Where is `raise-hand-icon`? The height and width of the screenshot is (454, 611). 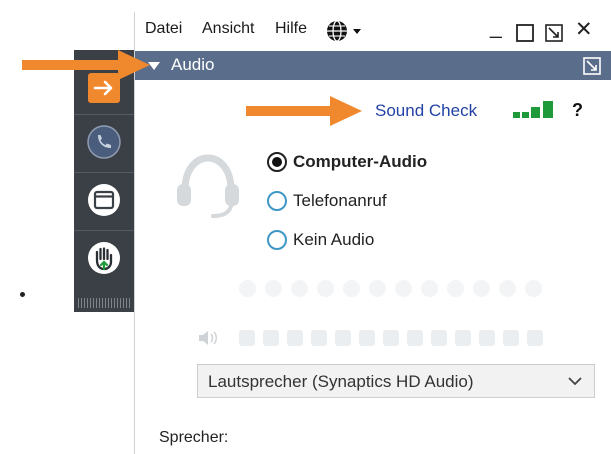 raise-hand-icon is located at coordinates (104, 258).